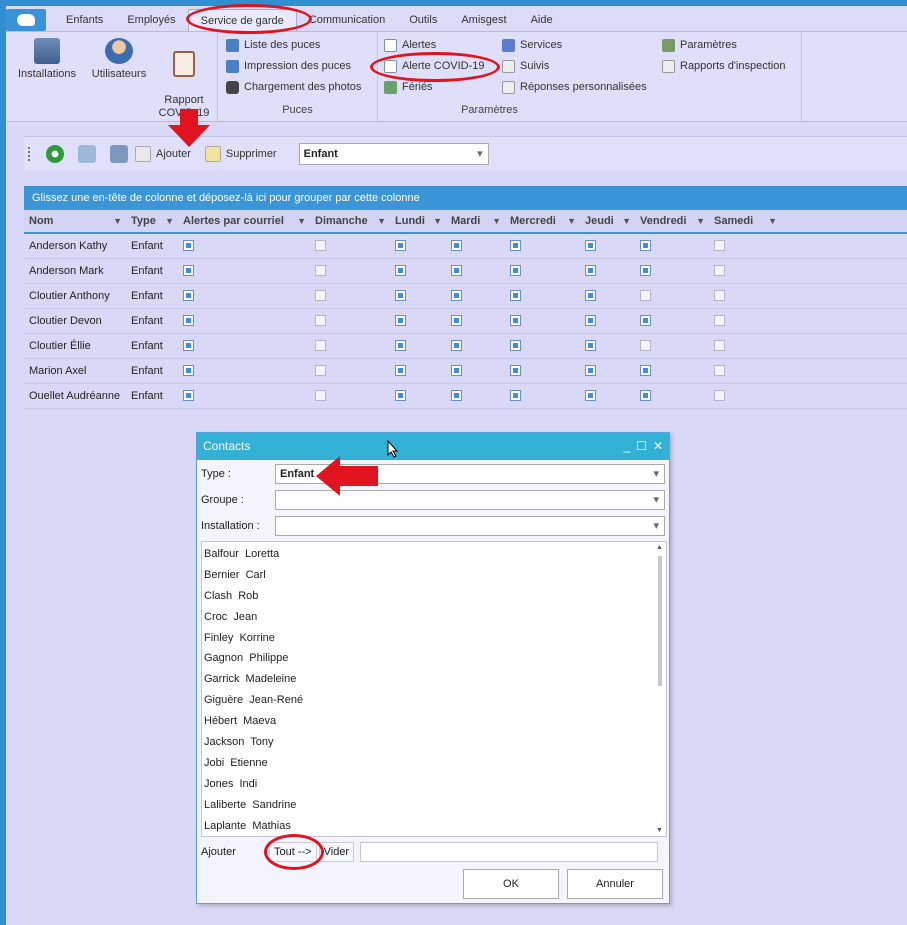  I want to click on col-header-vendredi: Vendredi ▼, so click(672, 221).